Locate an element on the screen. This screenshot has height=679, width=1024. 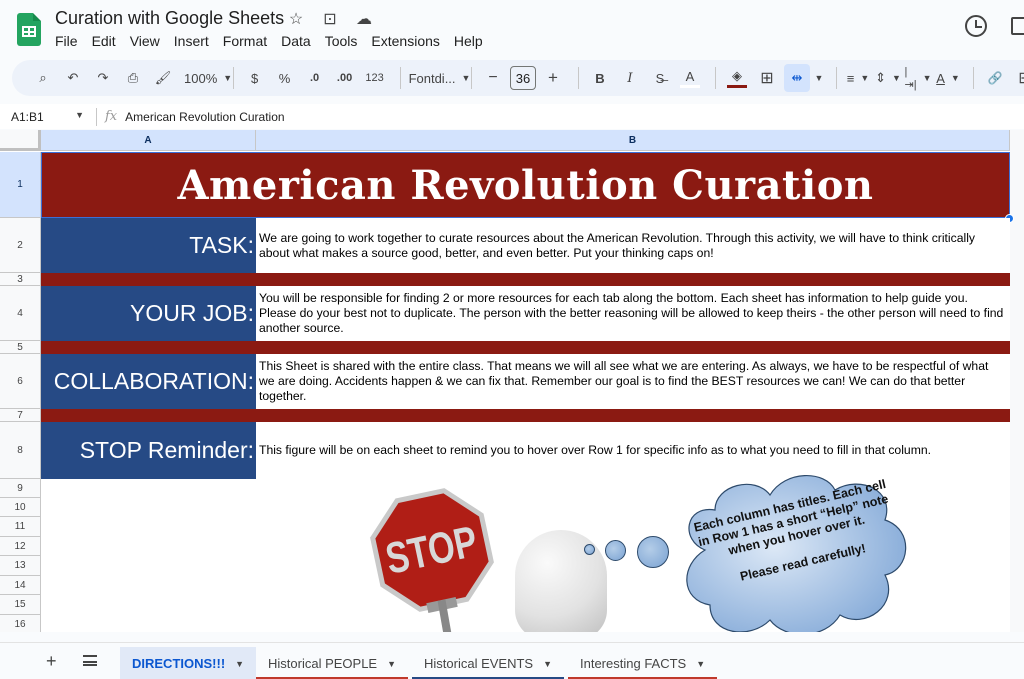
title-cell: American Revolution Curation is located at coordinates (525, 185).